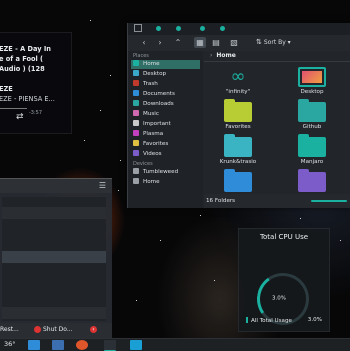  Describe the element at coordinates (234, 42) in the screenshot. I see `details-view-button: ▧` at that location.